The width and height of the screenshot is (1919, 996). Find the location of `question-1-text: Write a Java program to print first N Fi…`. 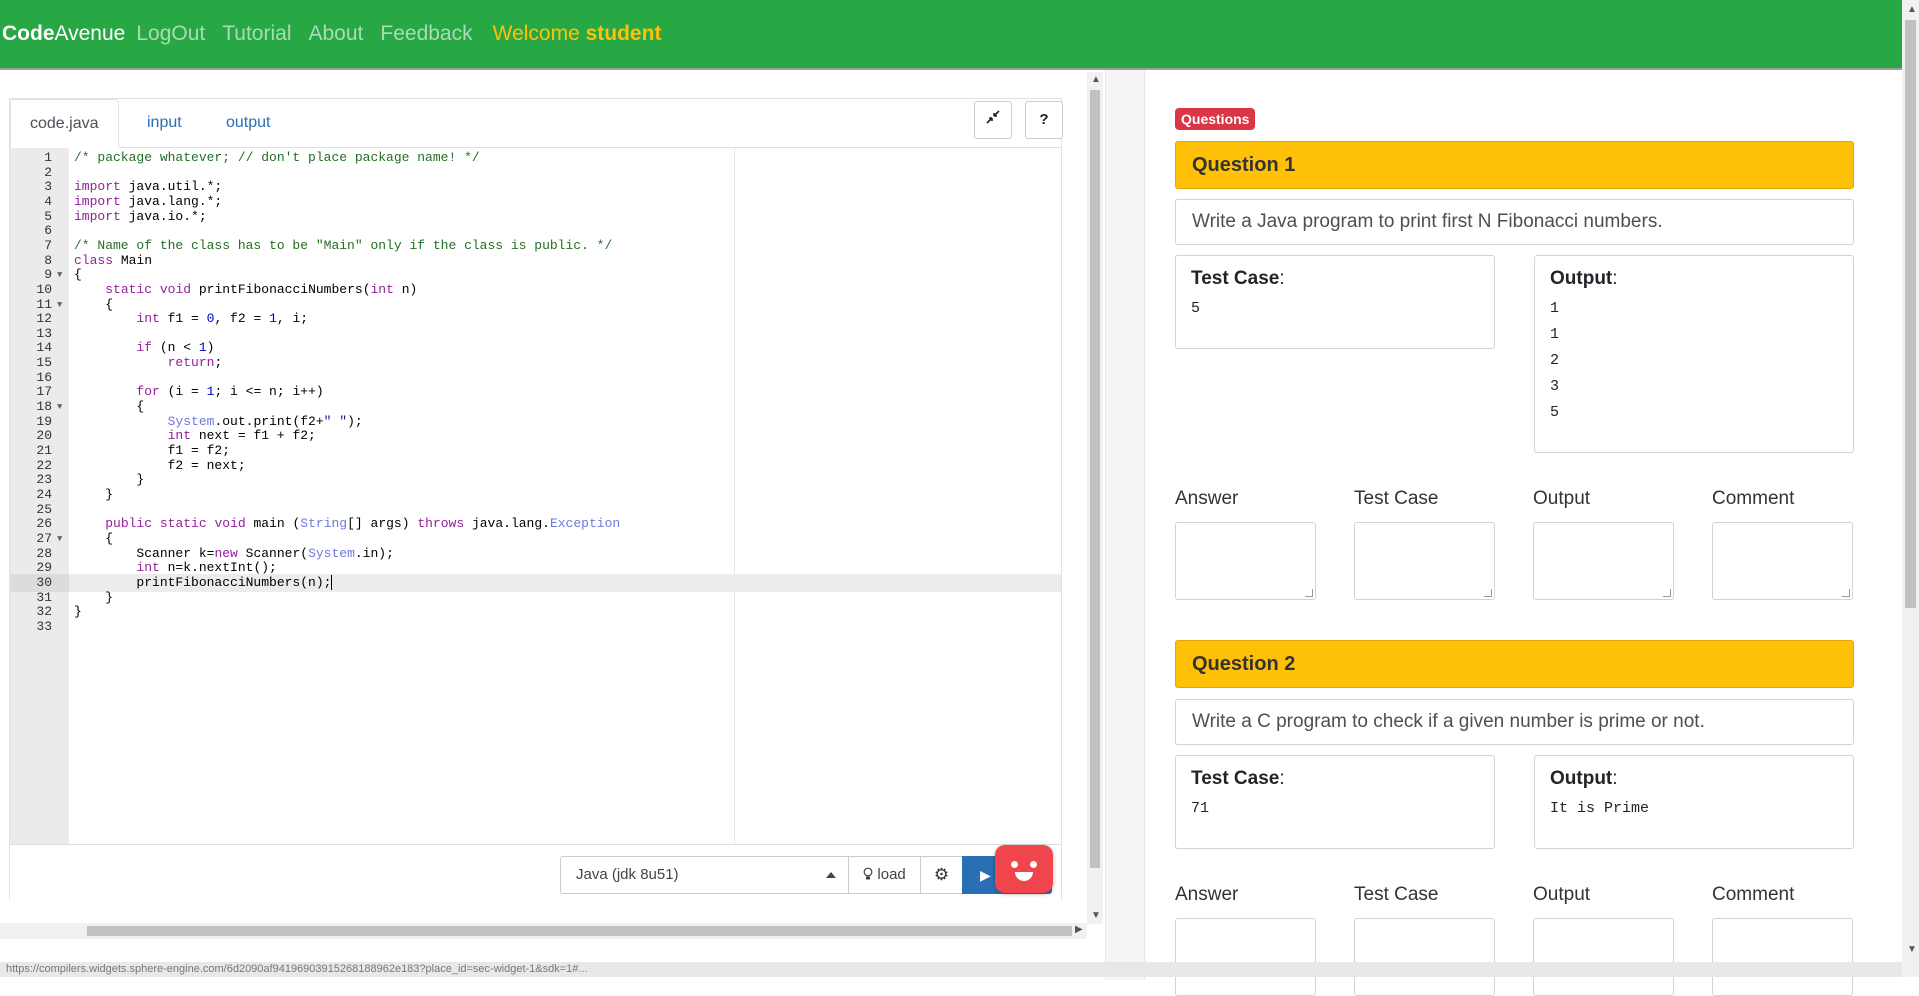

question-1-text: Write a Java program to print first N Fi… is located at coordinates (1514, 222).